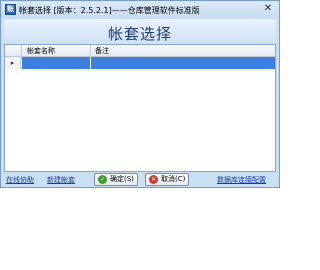 The height and width of the screenshot is (270, 320). Describe the element at coordinates (109, 10) in the screenshot. I see `window-title: 帐套选择 [版本：2.5.2.1]——仓库管理软件标准版` at that location.